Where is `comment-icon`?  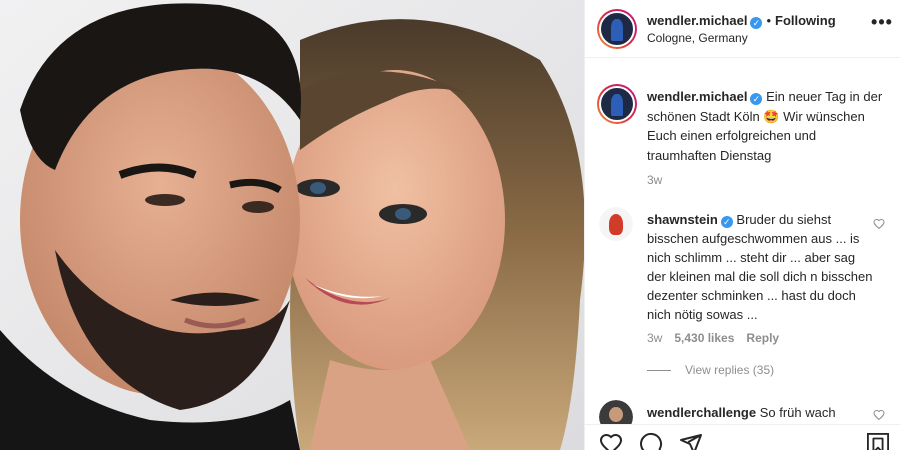 comment-icon is located at coordinates (651, 441).